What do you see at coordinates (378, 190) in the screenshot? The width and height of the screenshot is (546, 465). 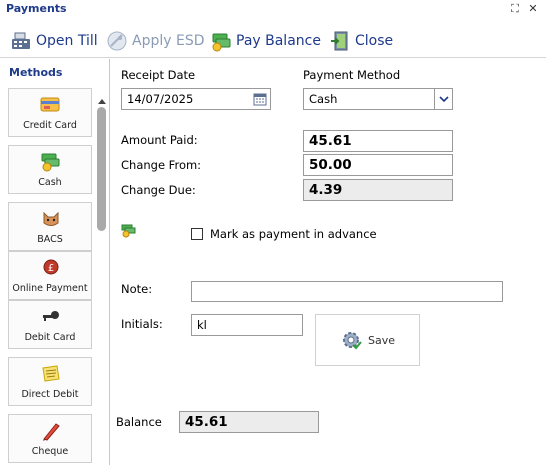 I see `change-due-field: 4.39` at bounding box center [378, 190].